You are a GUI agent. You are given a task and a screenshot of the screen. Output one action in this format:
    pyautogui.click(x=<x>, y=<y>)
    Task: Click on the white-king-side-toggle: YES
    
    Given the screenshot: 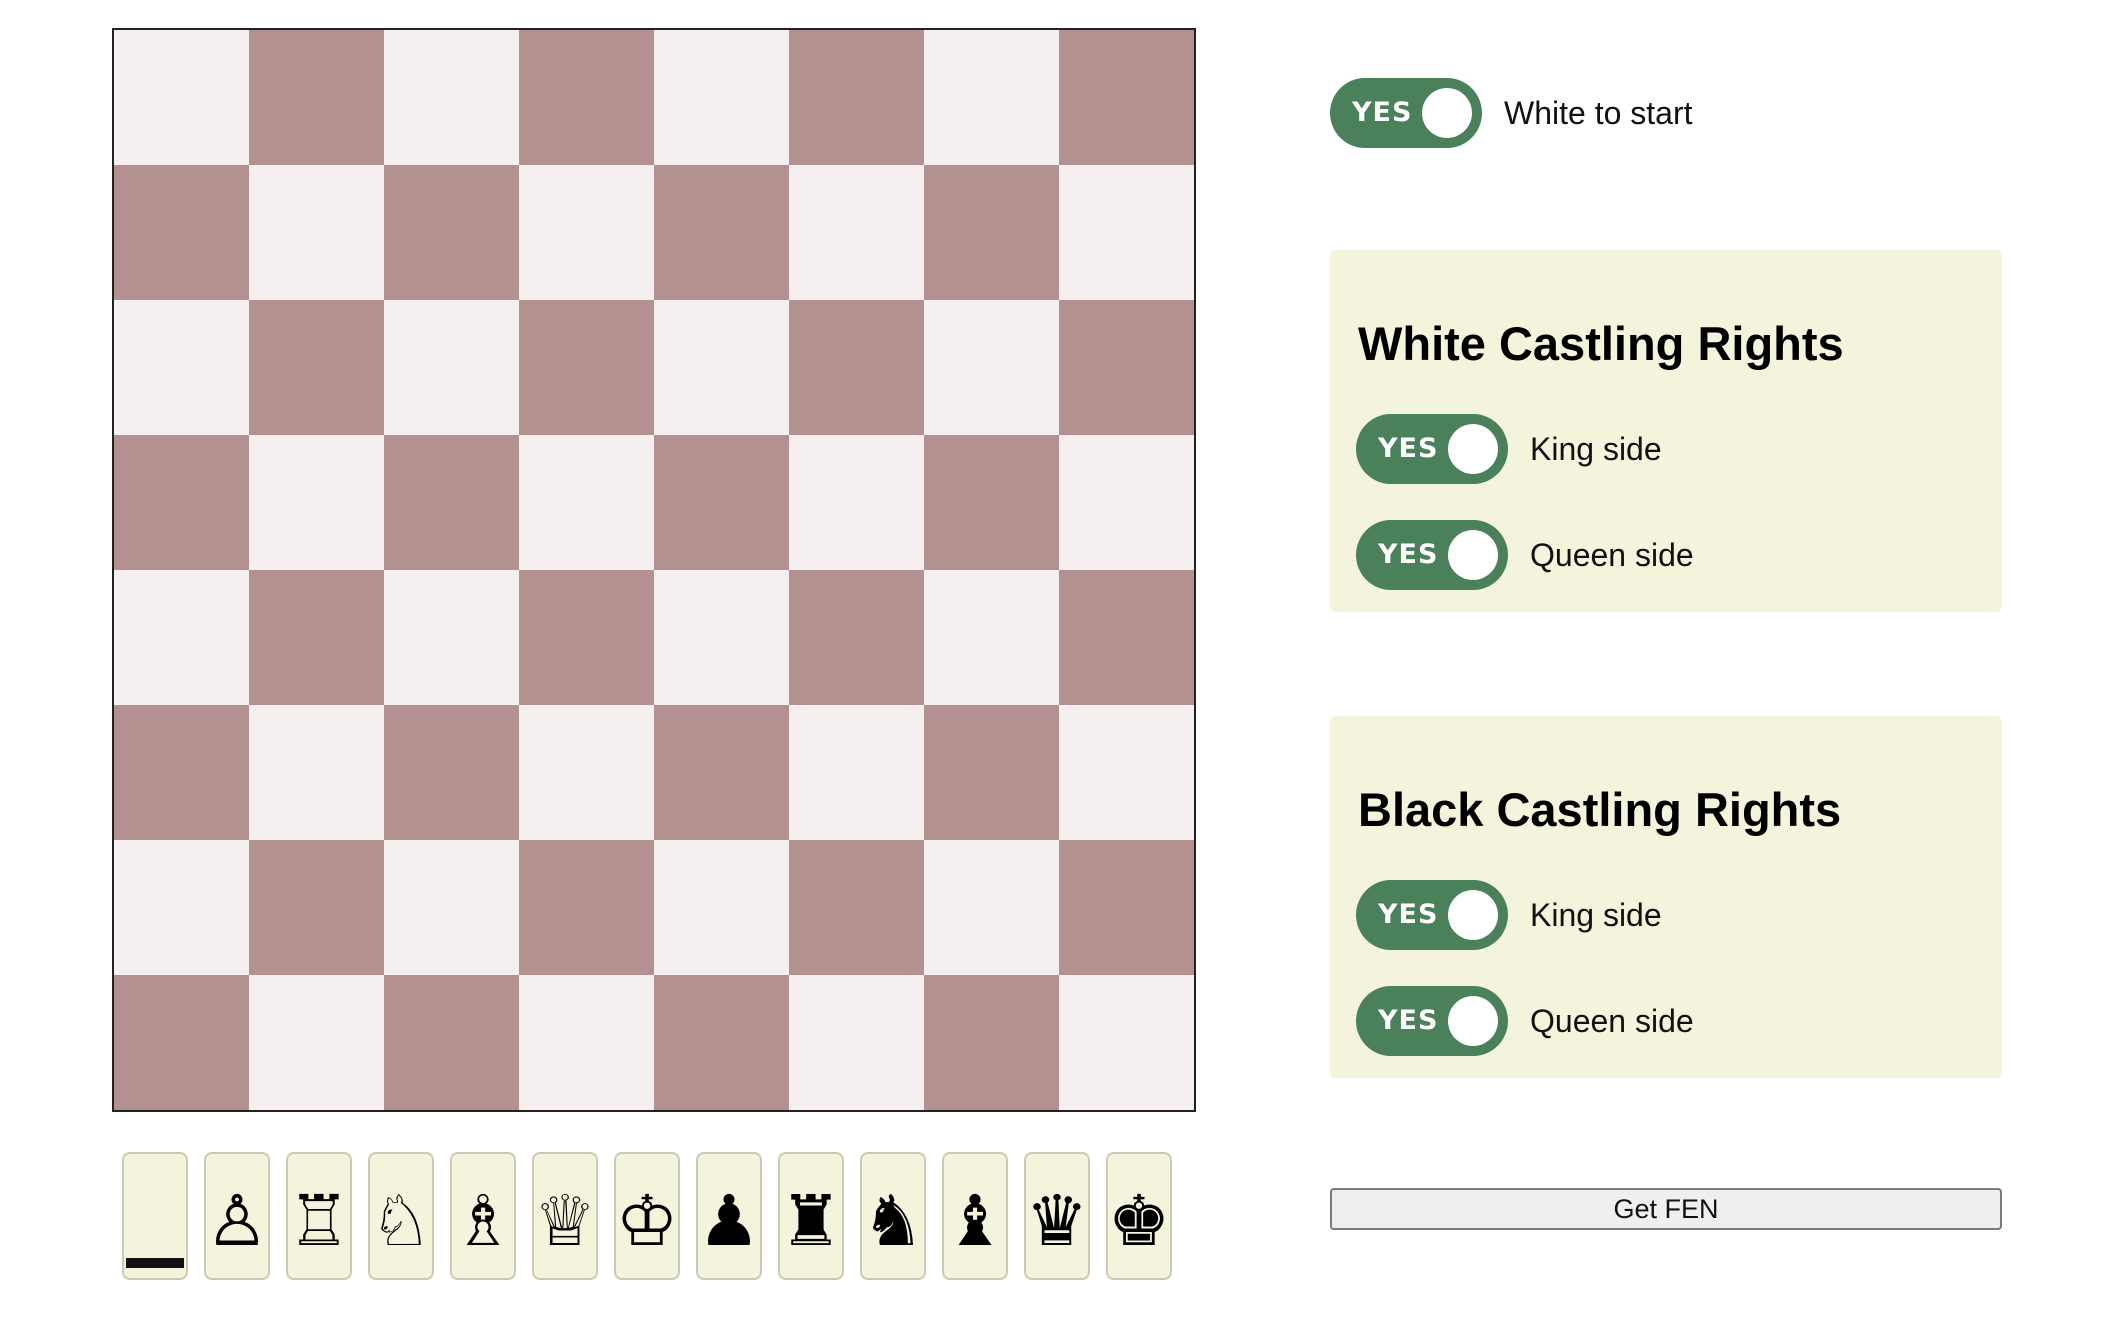 What is the action you would take?
    pyautogui.click(x=1432, y=449)
    